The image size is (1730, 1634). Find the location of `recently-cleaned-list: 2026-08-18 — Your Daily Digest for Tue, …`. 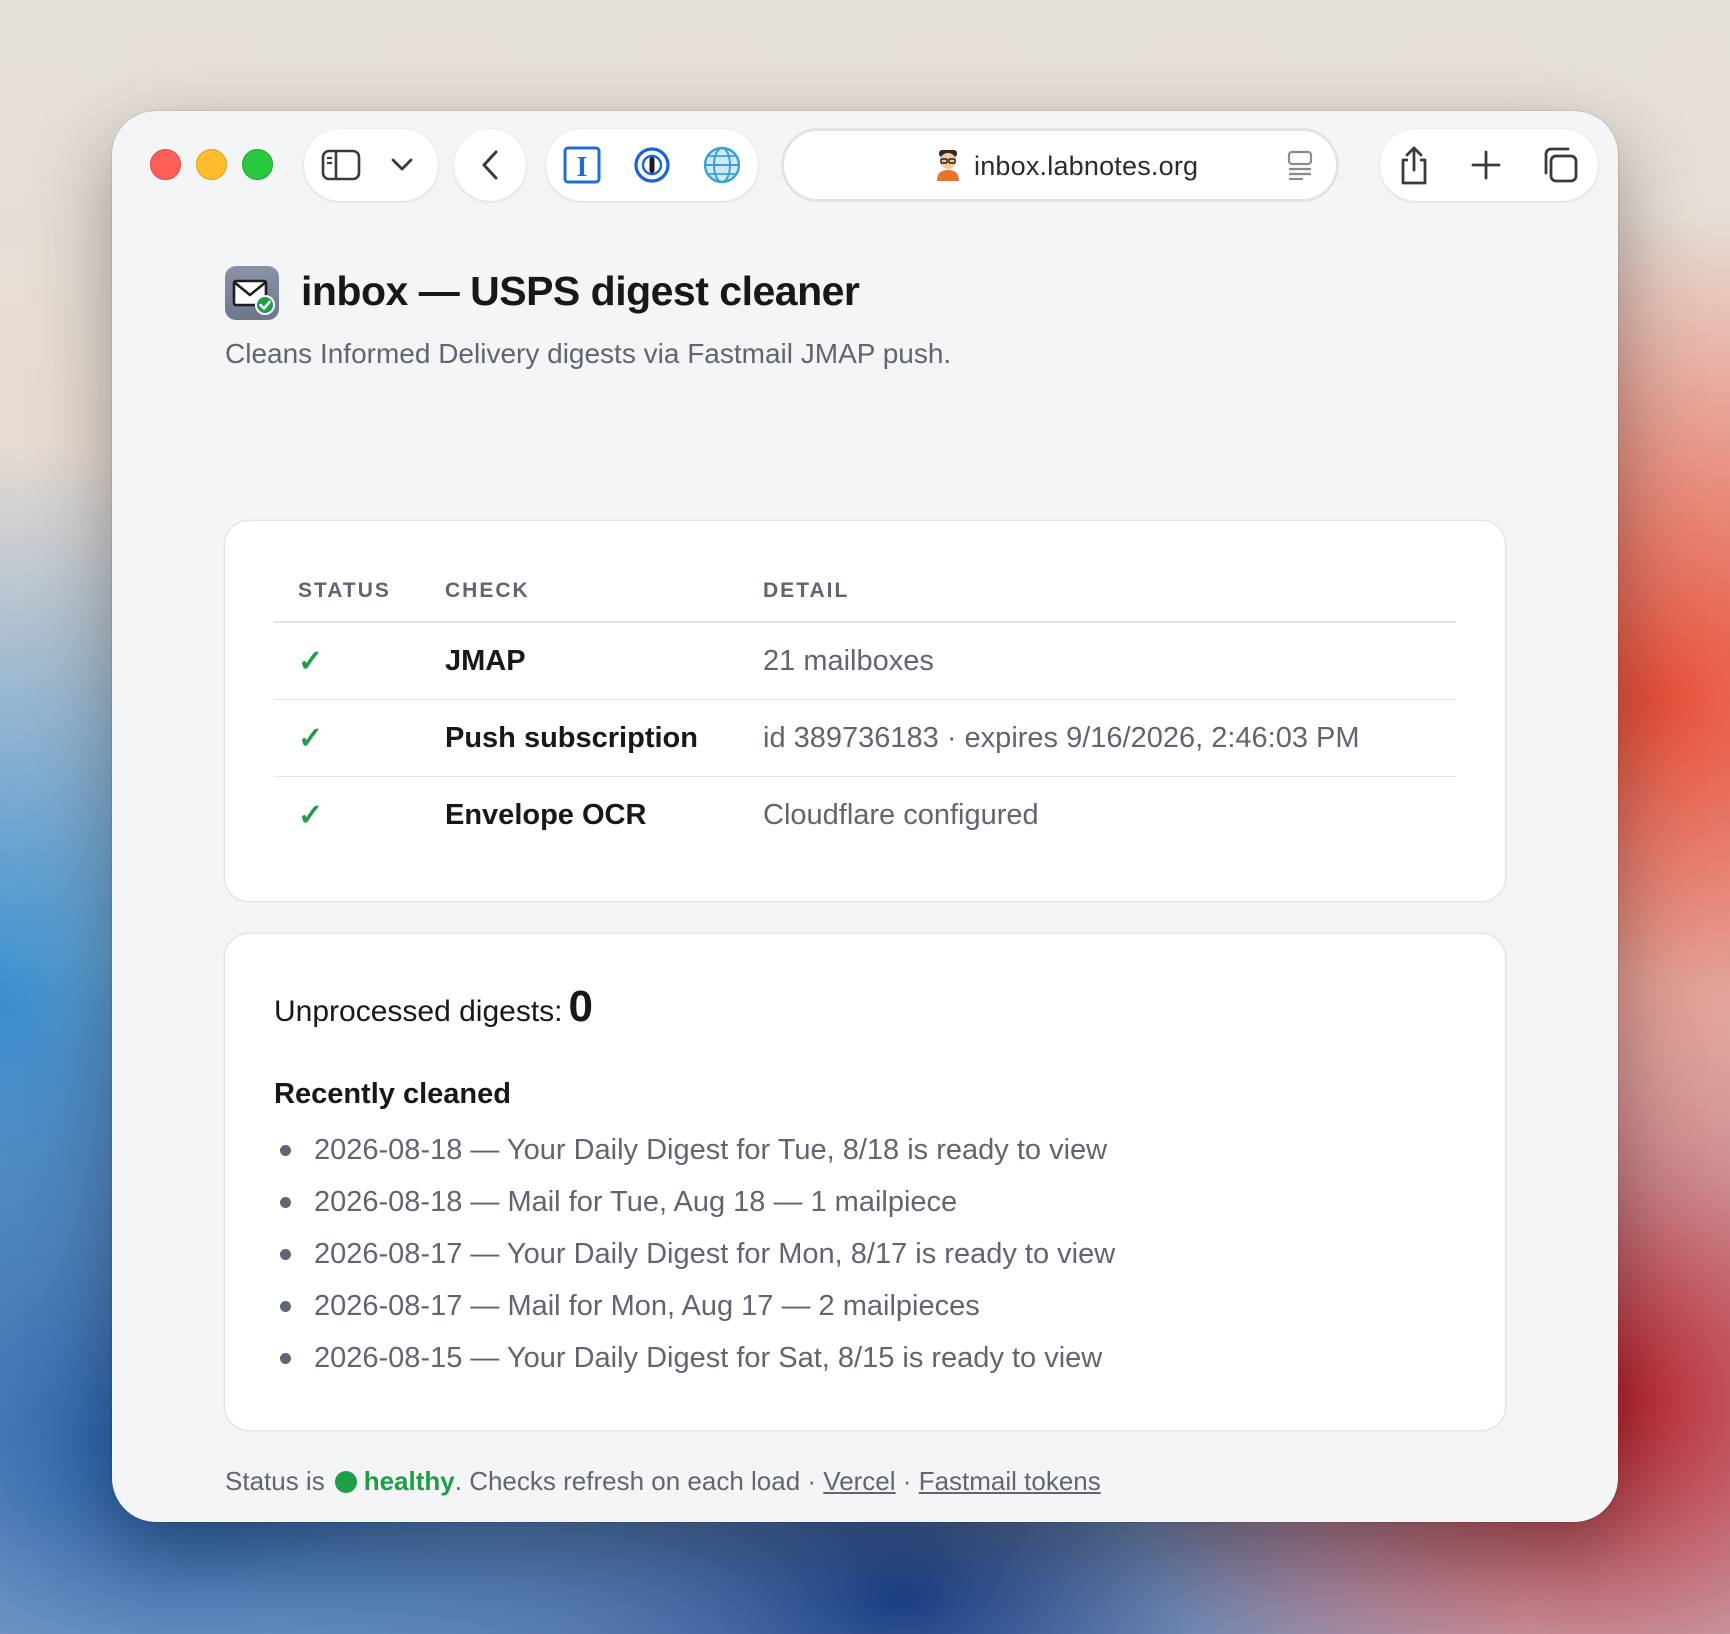

recently-cleaned-list: 2026-08-18 — Your Daily Digest for Tue, … is located at coordinates (694, 1254).